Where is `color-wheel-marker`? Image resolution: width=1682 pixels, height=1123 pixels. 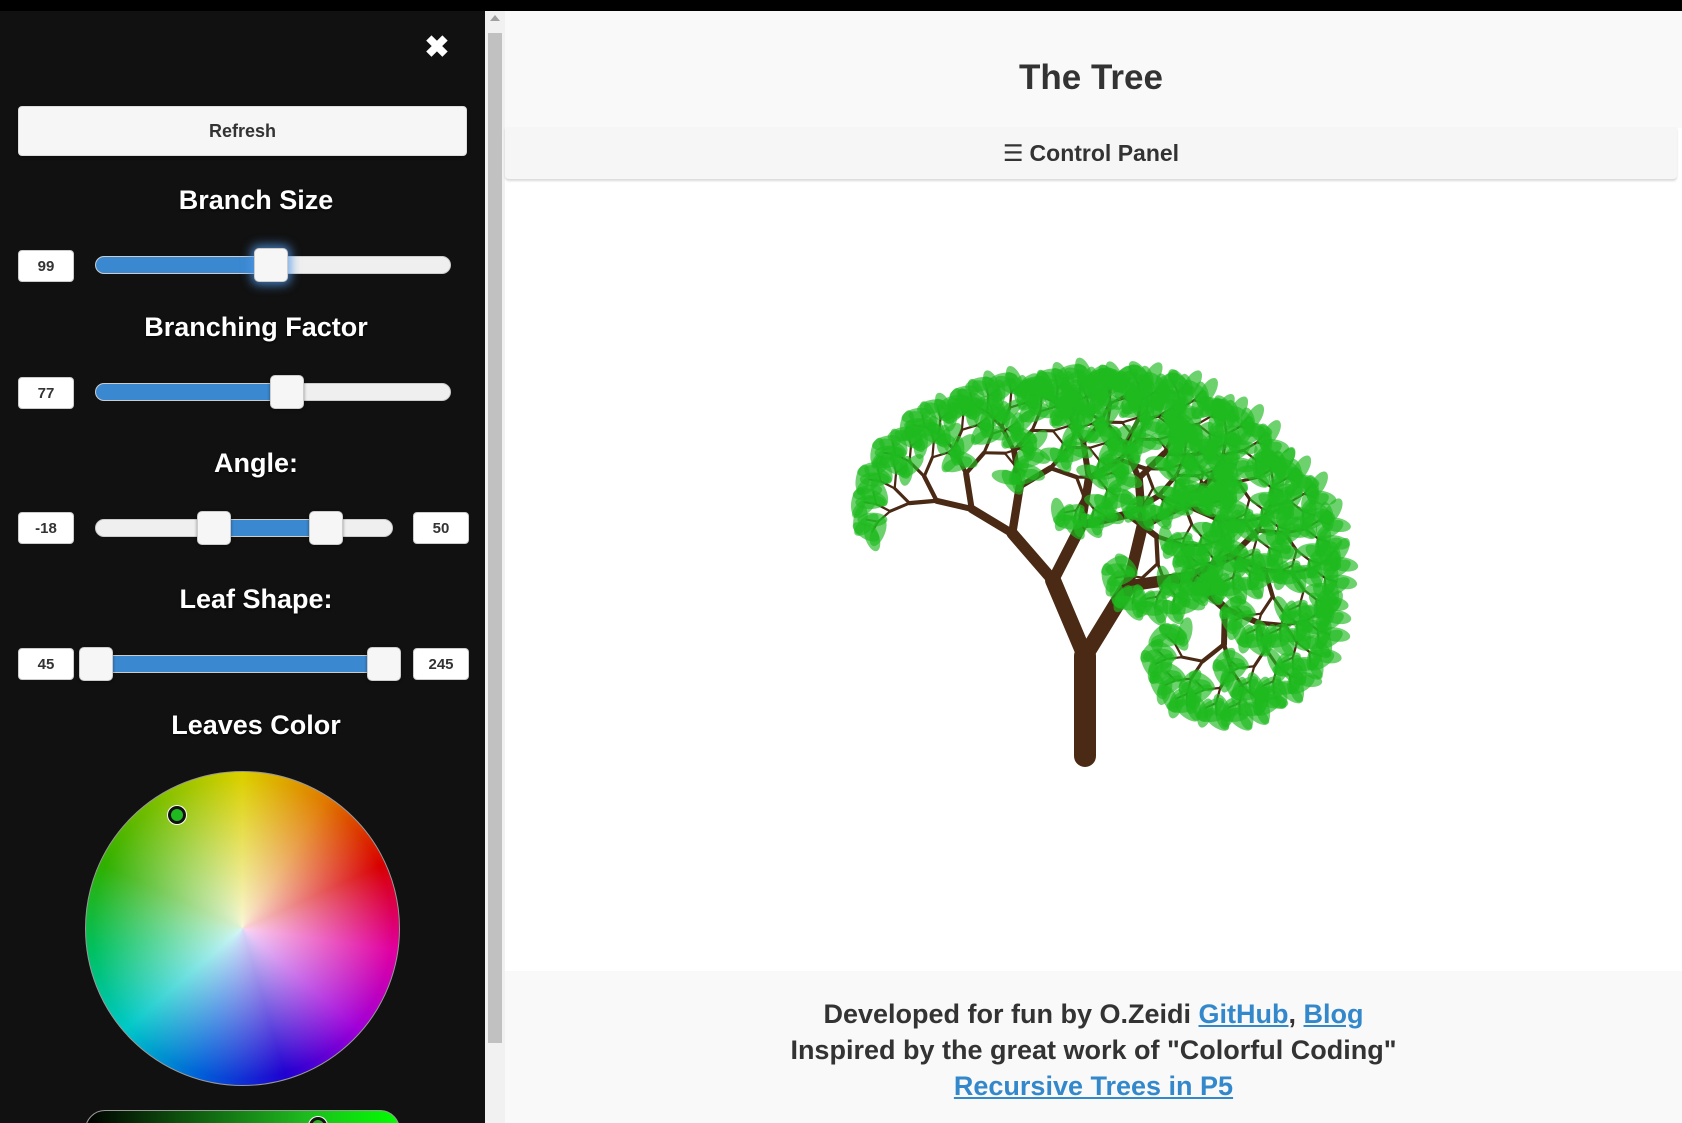 color-wheel-marker is located at coordinates (177, 815).